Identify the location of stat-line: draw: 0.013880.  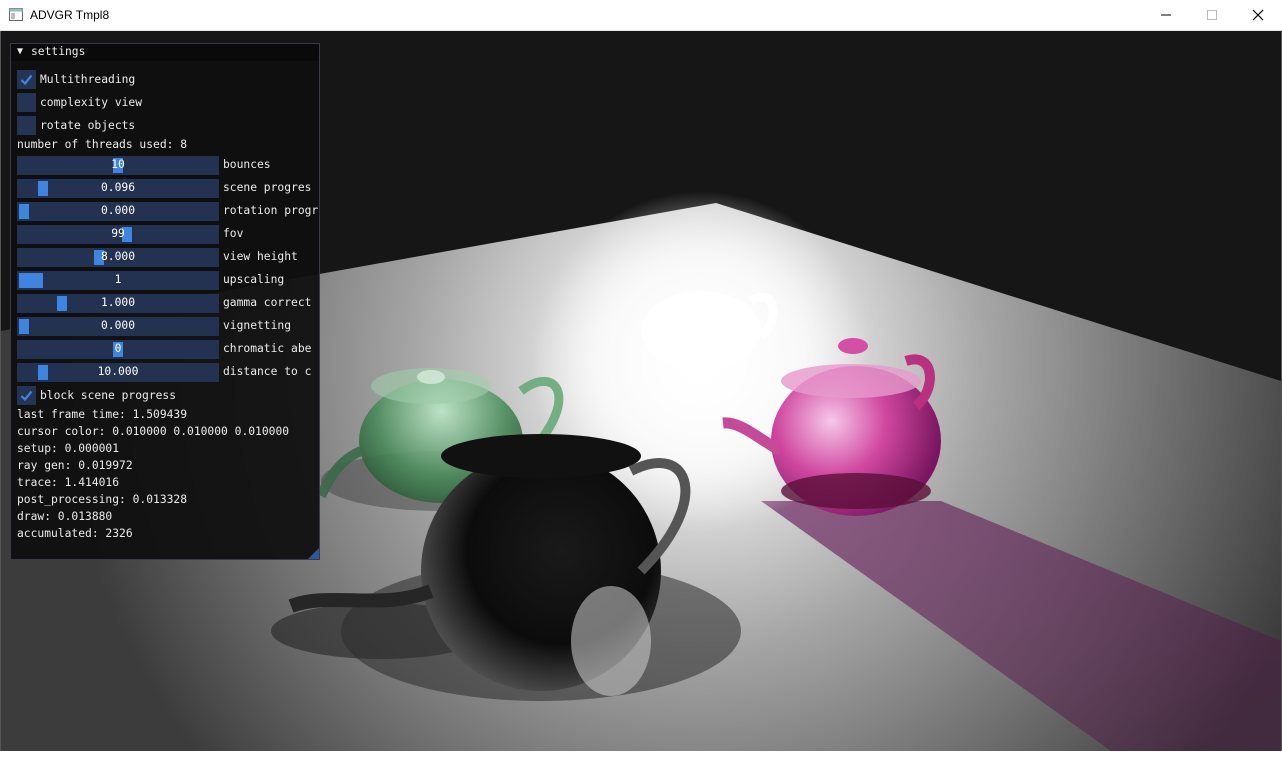
(65, 516).